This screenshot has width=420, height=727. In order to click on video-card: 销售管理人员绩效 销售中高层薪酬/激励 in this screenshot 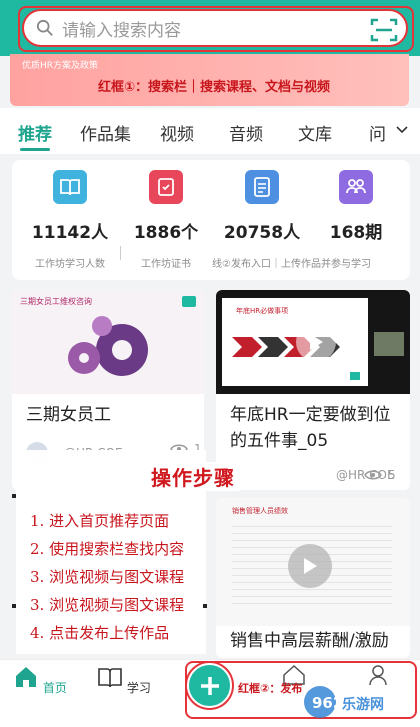, I will do `click(313, 578)`.